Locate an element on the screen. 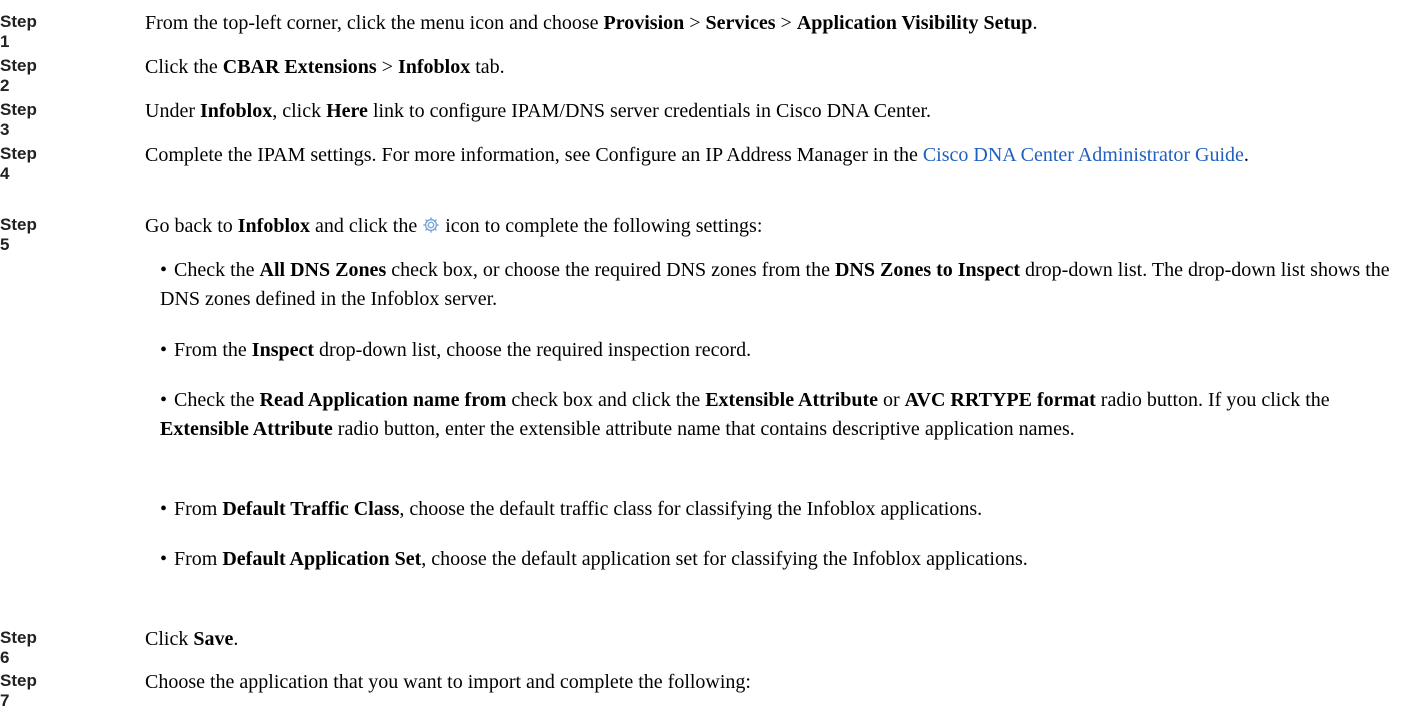 This screenshot has height=711, width=1415. step-label: Step 2 is located at coordinates (18, 75).